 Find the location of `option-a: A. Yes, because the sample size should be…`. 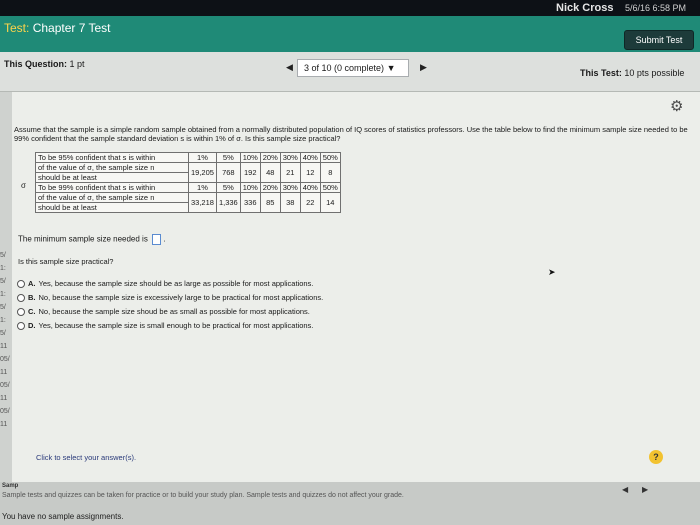

option-a: A. Yes, because the sample size should be… is located at coordinates (165, 284).